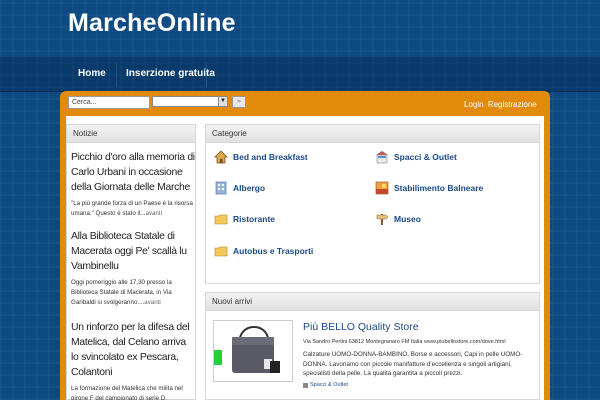 This screenshot has width=600, height=400. What do you see at coordinates (372, 302) in the screenshot?
I see `new-arrivals-heading: Nuovi arrivi` at bounding box center [372, 302].